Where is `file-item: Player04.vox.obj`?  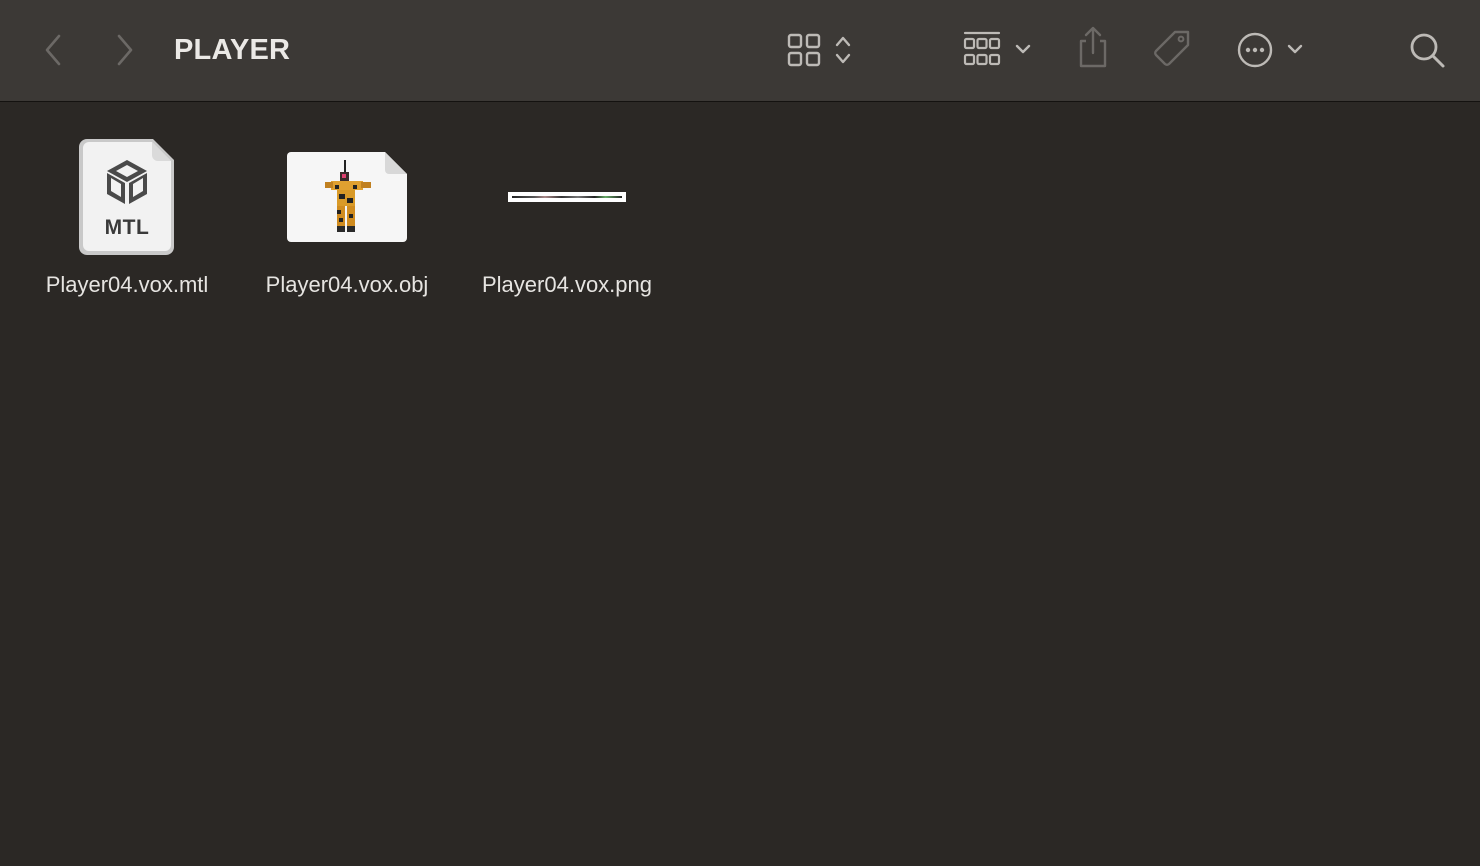 file-item: Player04.vox.obj is located at coordinates (347, 217).